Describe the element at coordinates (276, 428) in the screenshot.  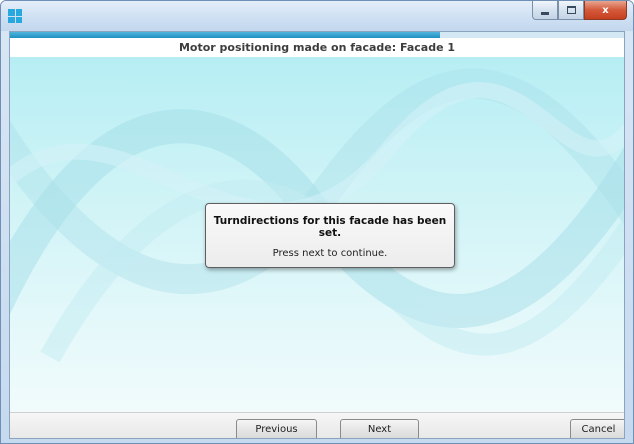
I see `previous-button: Previous` at that location.